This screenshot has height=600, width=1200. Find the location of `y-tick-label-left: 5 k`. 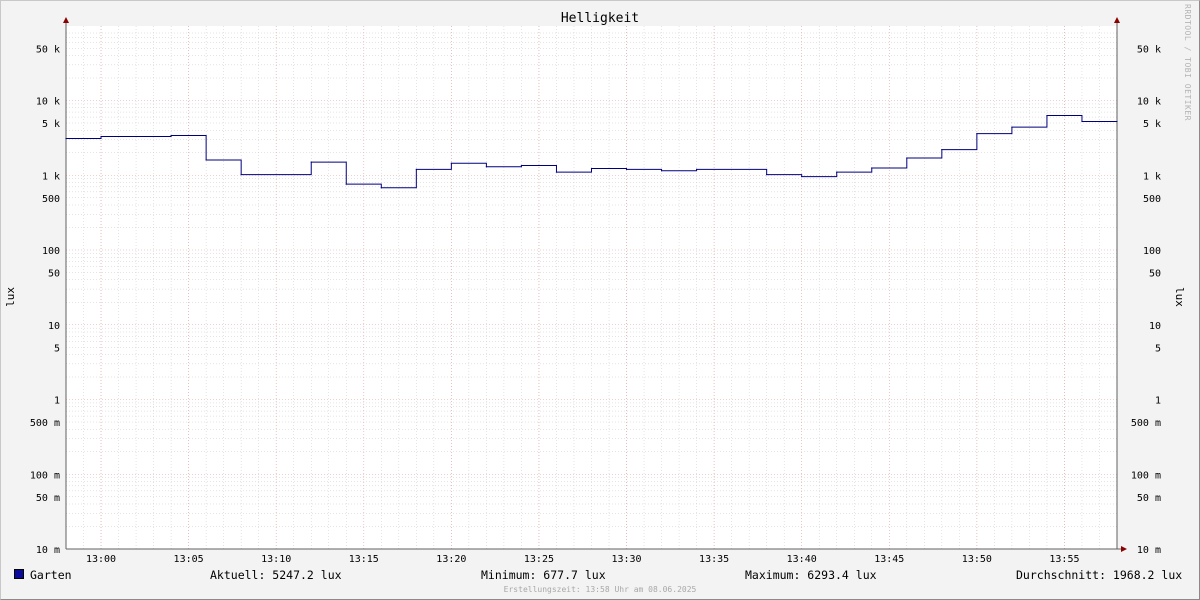

y-tick-label-left: 5 k is located at coordinates (51, 124).